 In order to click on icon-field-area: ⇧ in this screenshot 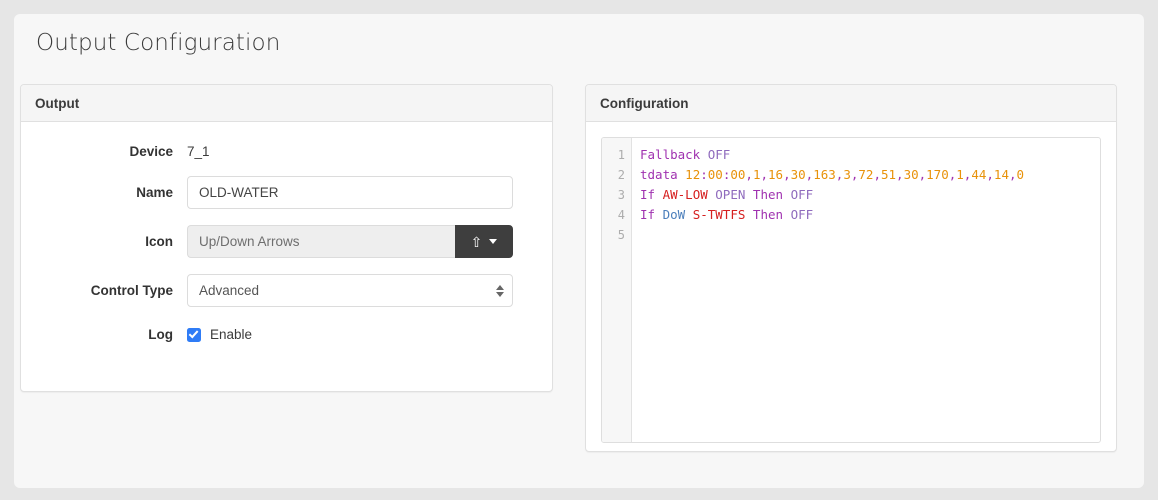, I will do `click(369, 241)`.